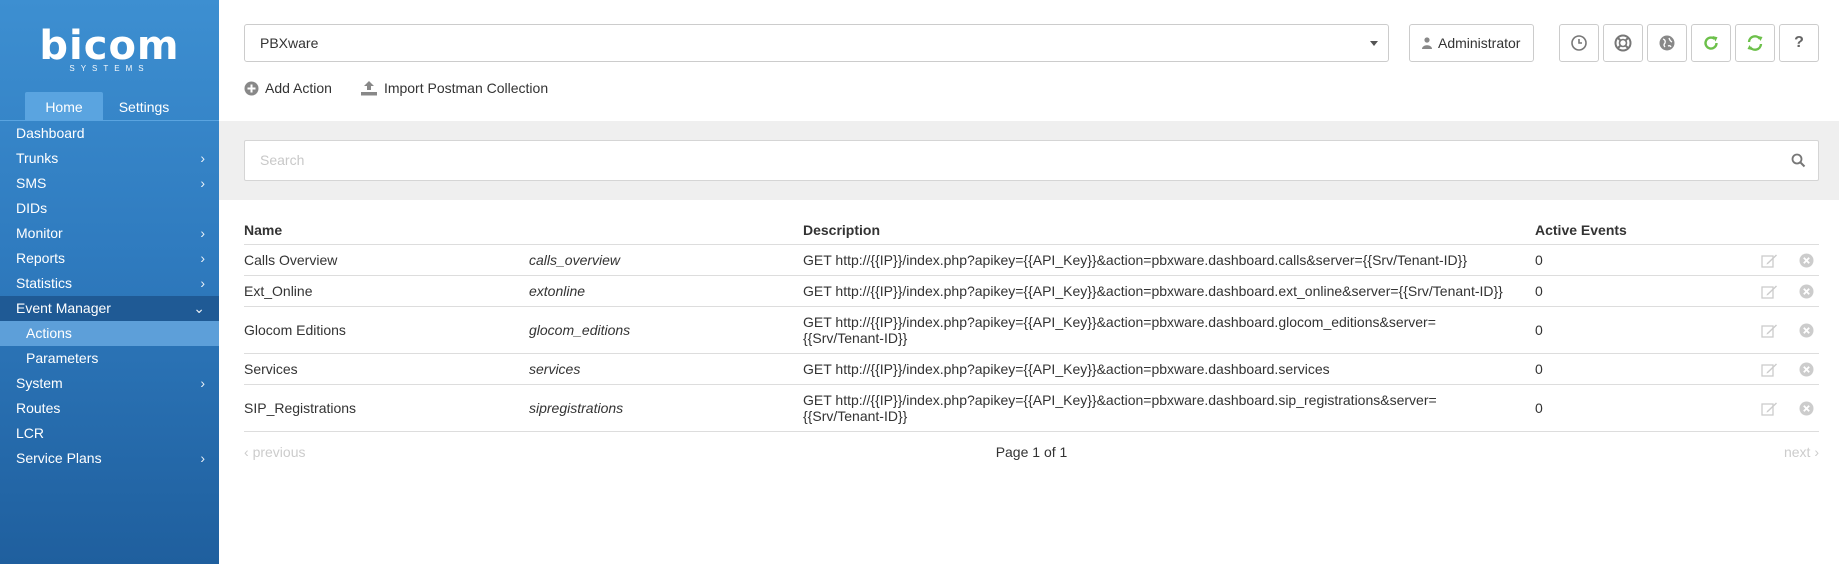 This screenshot has width=1839, height=564. I want to click on logo-text: bicom, so click(109, 45).